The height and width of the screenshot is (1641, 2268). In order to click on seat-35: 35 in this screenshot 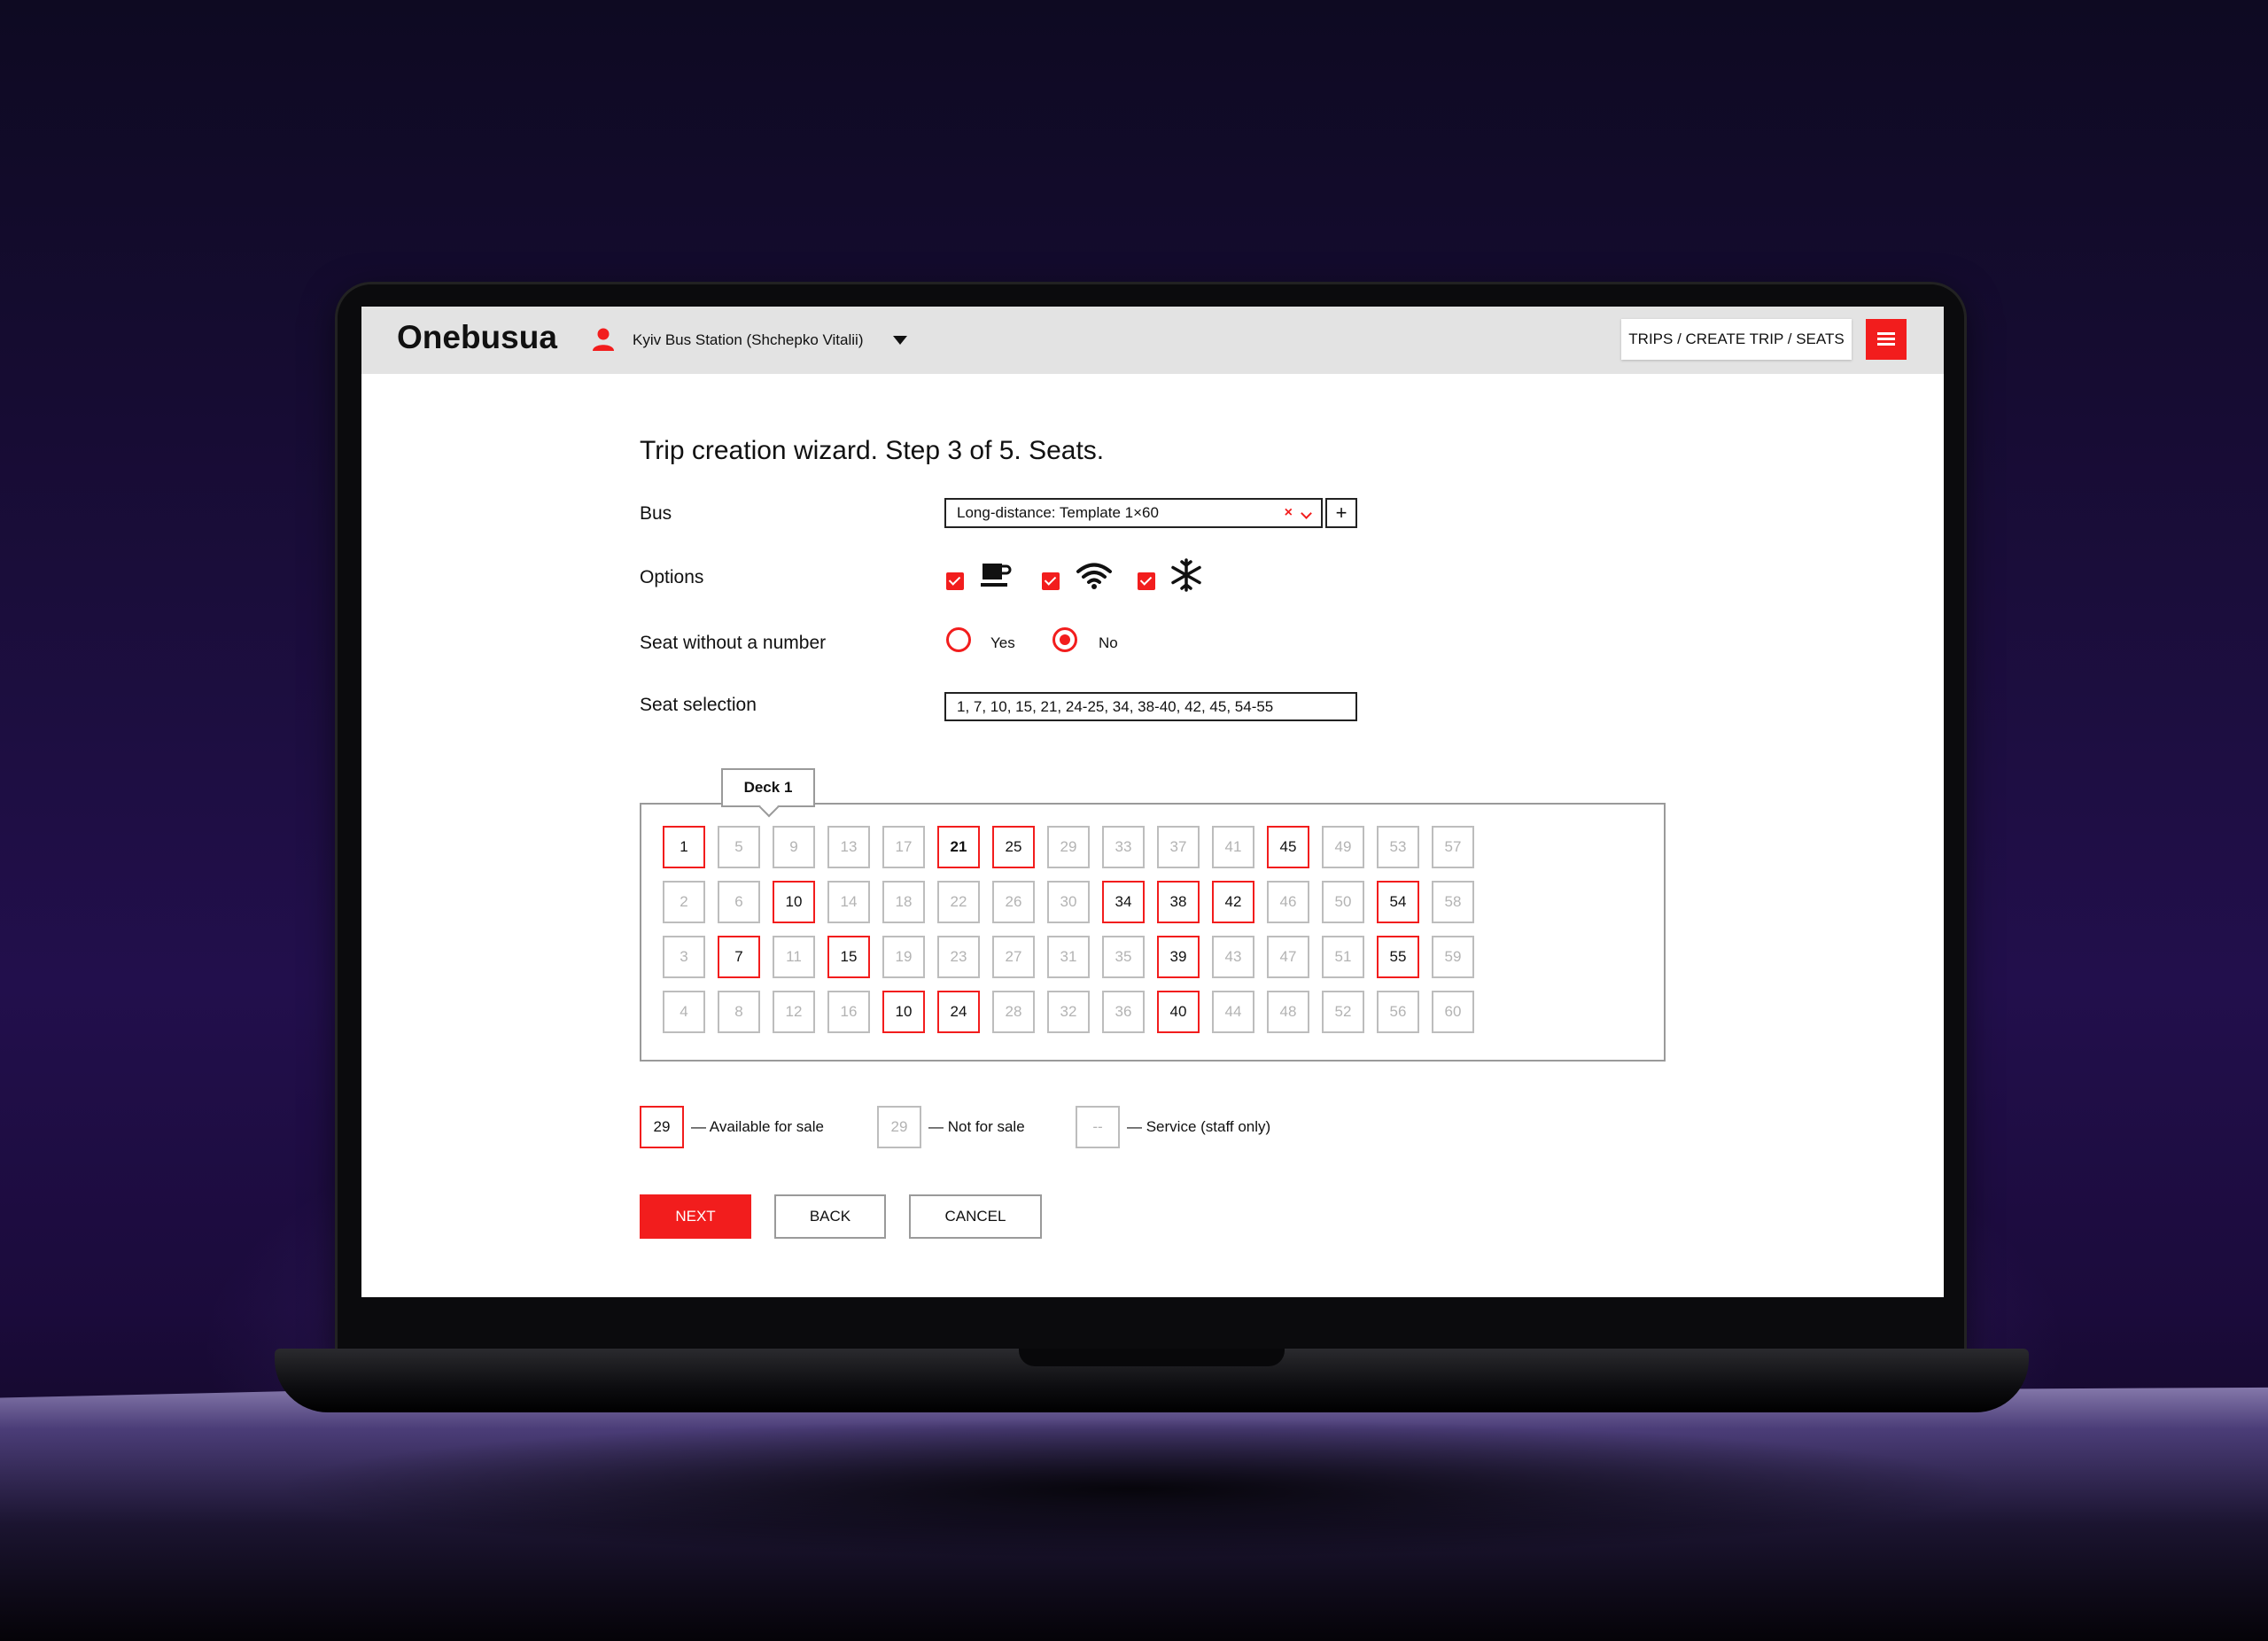, I will do `click(1123, 957)`.